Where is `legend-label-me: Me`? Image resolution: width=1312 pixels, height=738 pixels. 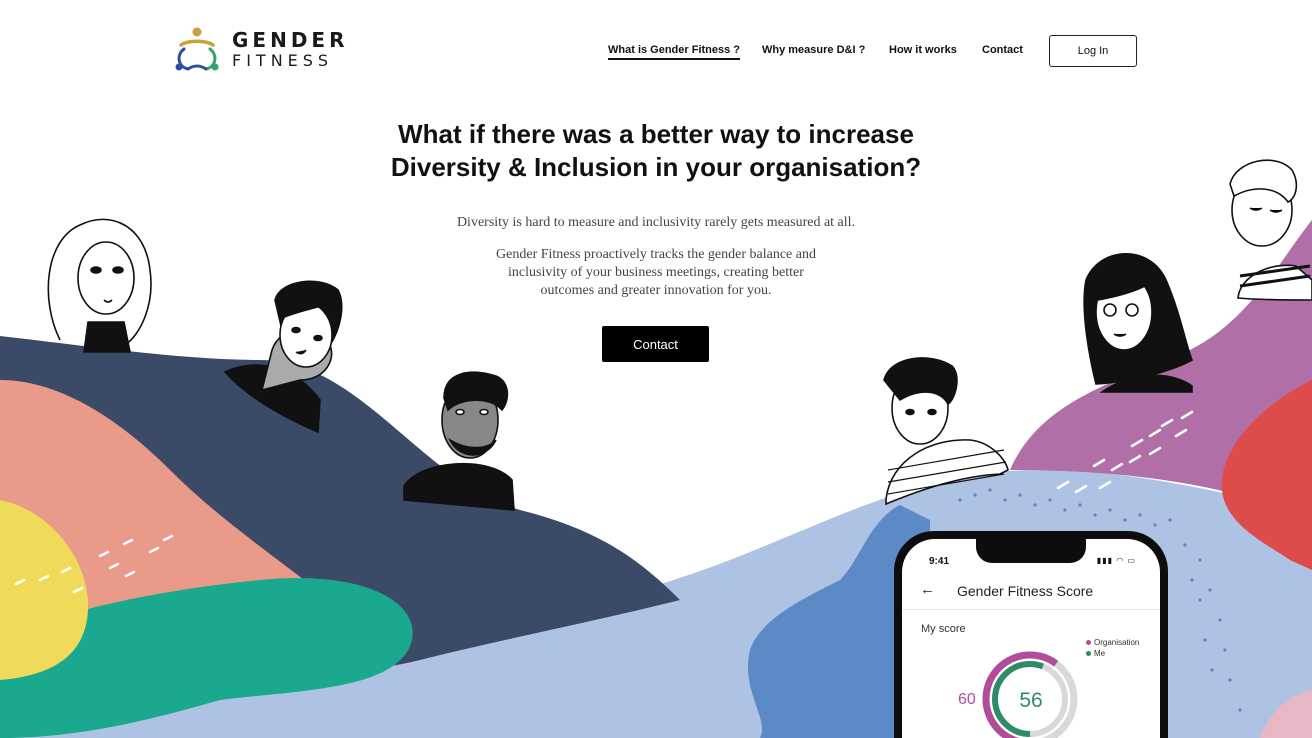 legend-label-me: Me is located at coordinates (1100, 653).